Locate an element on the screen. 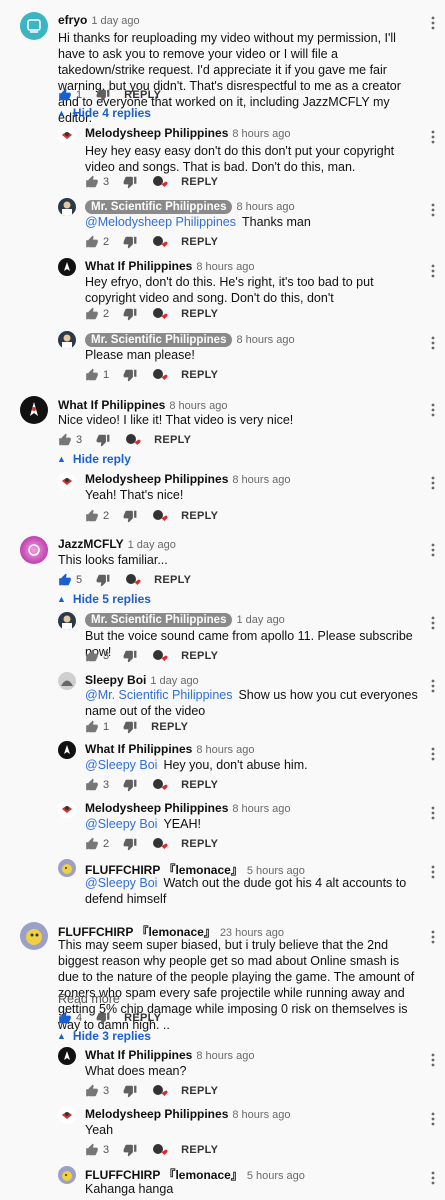  reply-author: Sleepy Boi is located at coordinates (115, 680).